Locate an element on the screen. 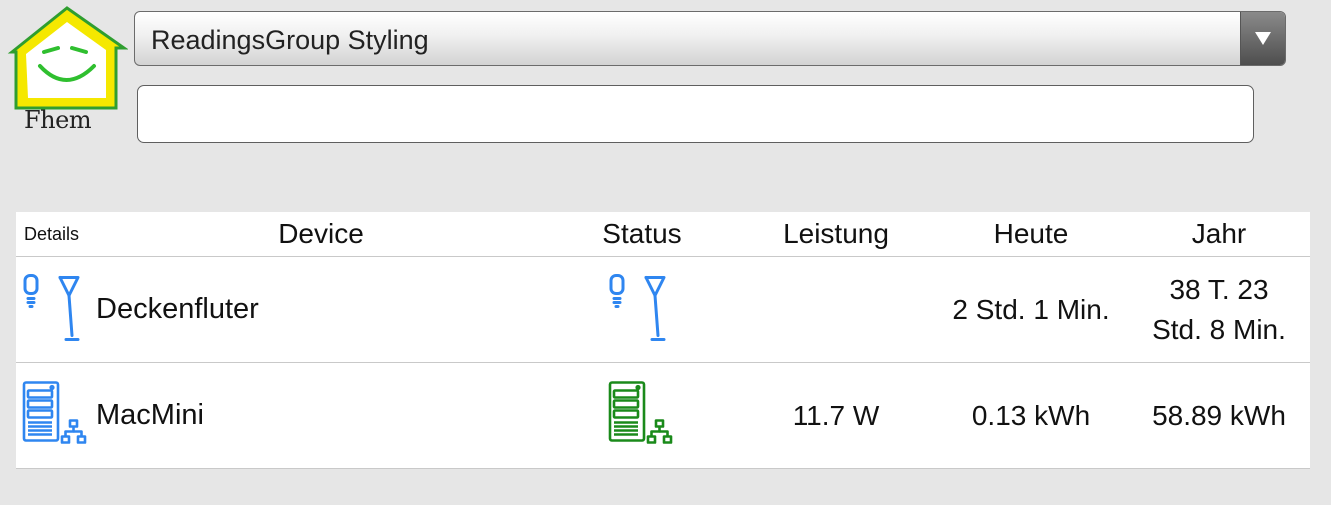 This screenshot has height=505, width=1331. command-input is located at coordinates (695, 114).